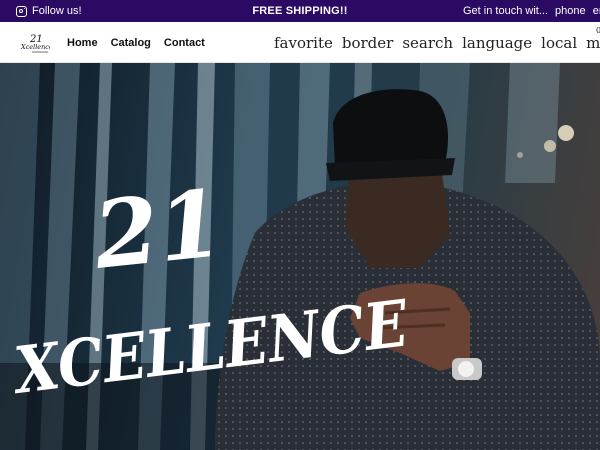 The image size is (600, 450). What do you see at coordinates (497, 43) in the screenshot?
I see `language-icon: language` at bounding box center [497, 43].